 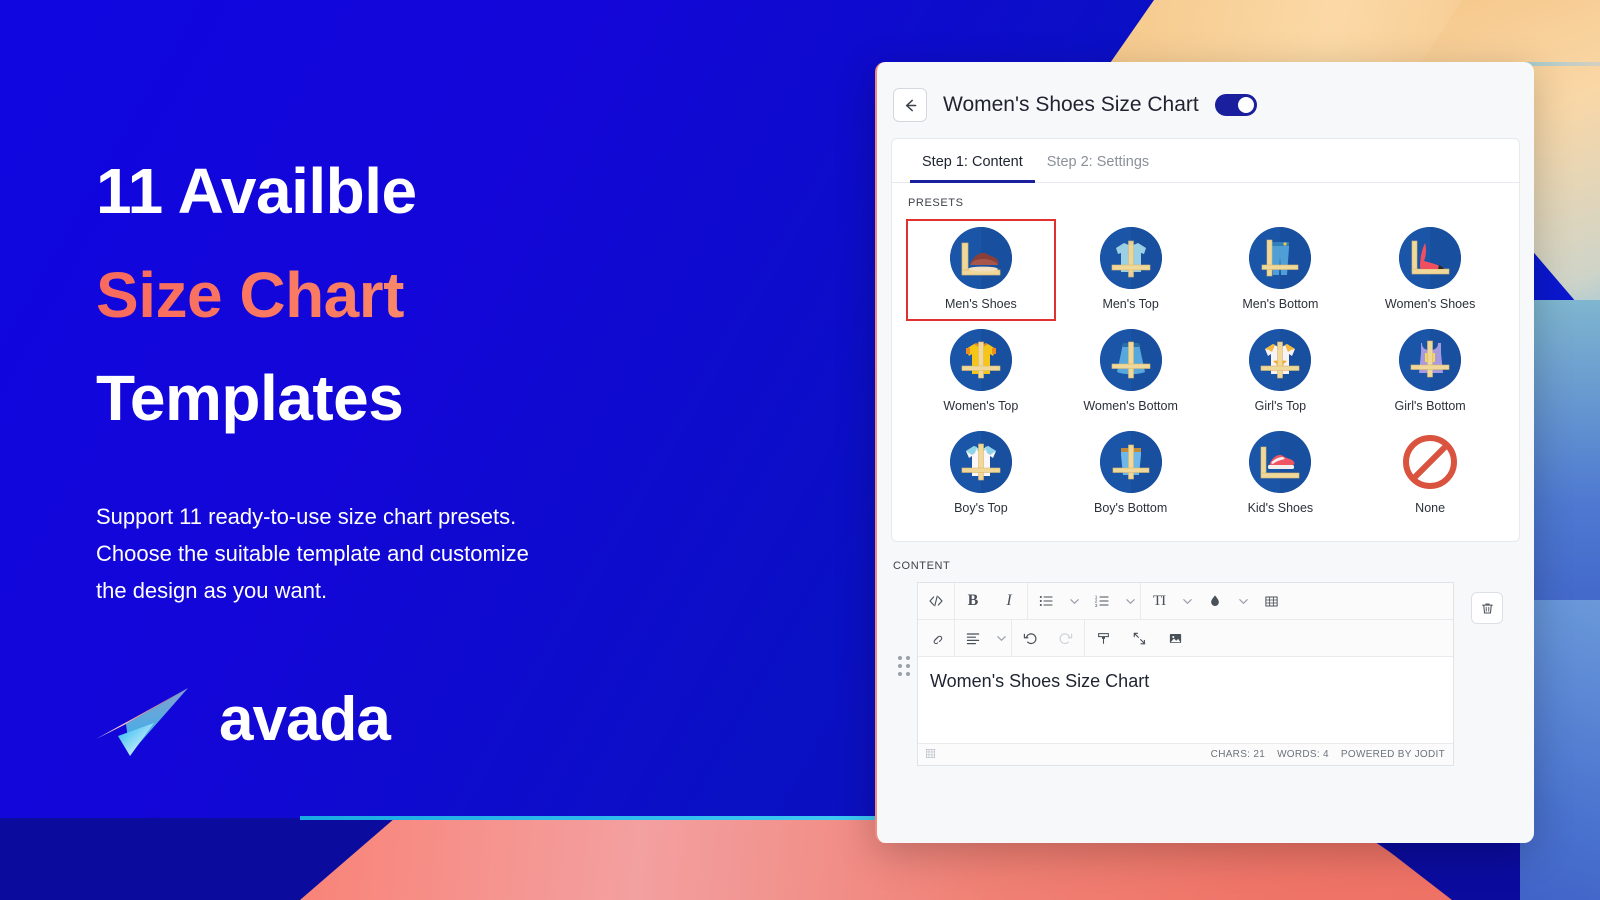 I want to click on headline-line-3: Templates, so click(x=250, y=398).